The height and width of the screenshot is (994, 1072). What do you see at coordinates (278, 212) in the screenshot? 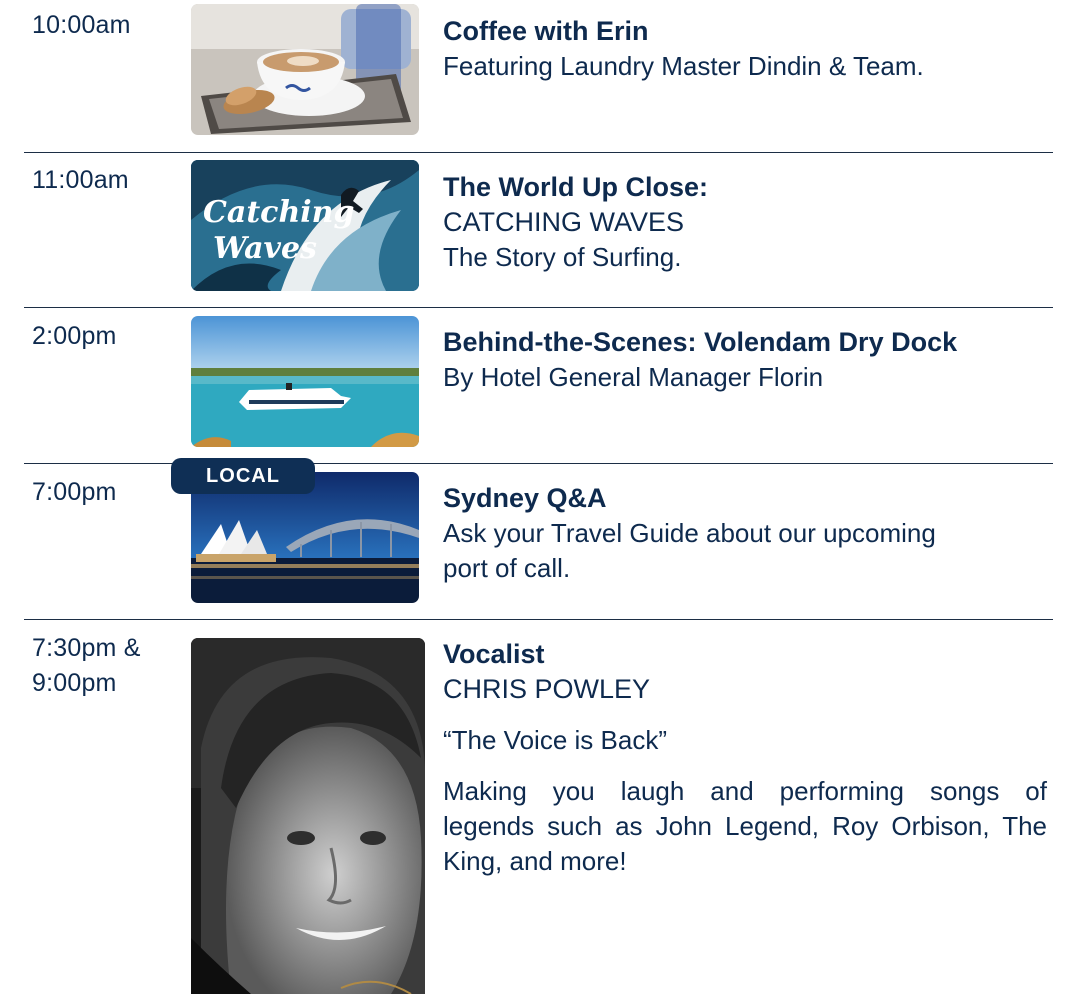
I see `image-text-catching: Catching` at bounding box center [278, 212].